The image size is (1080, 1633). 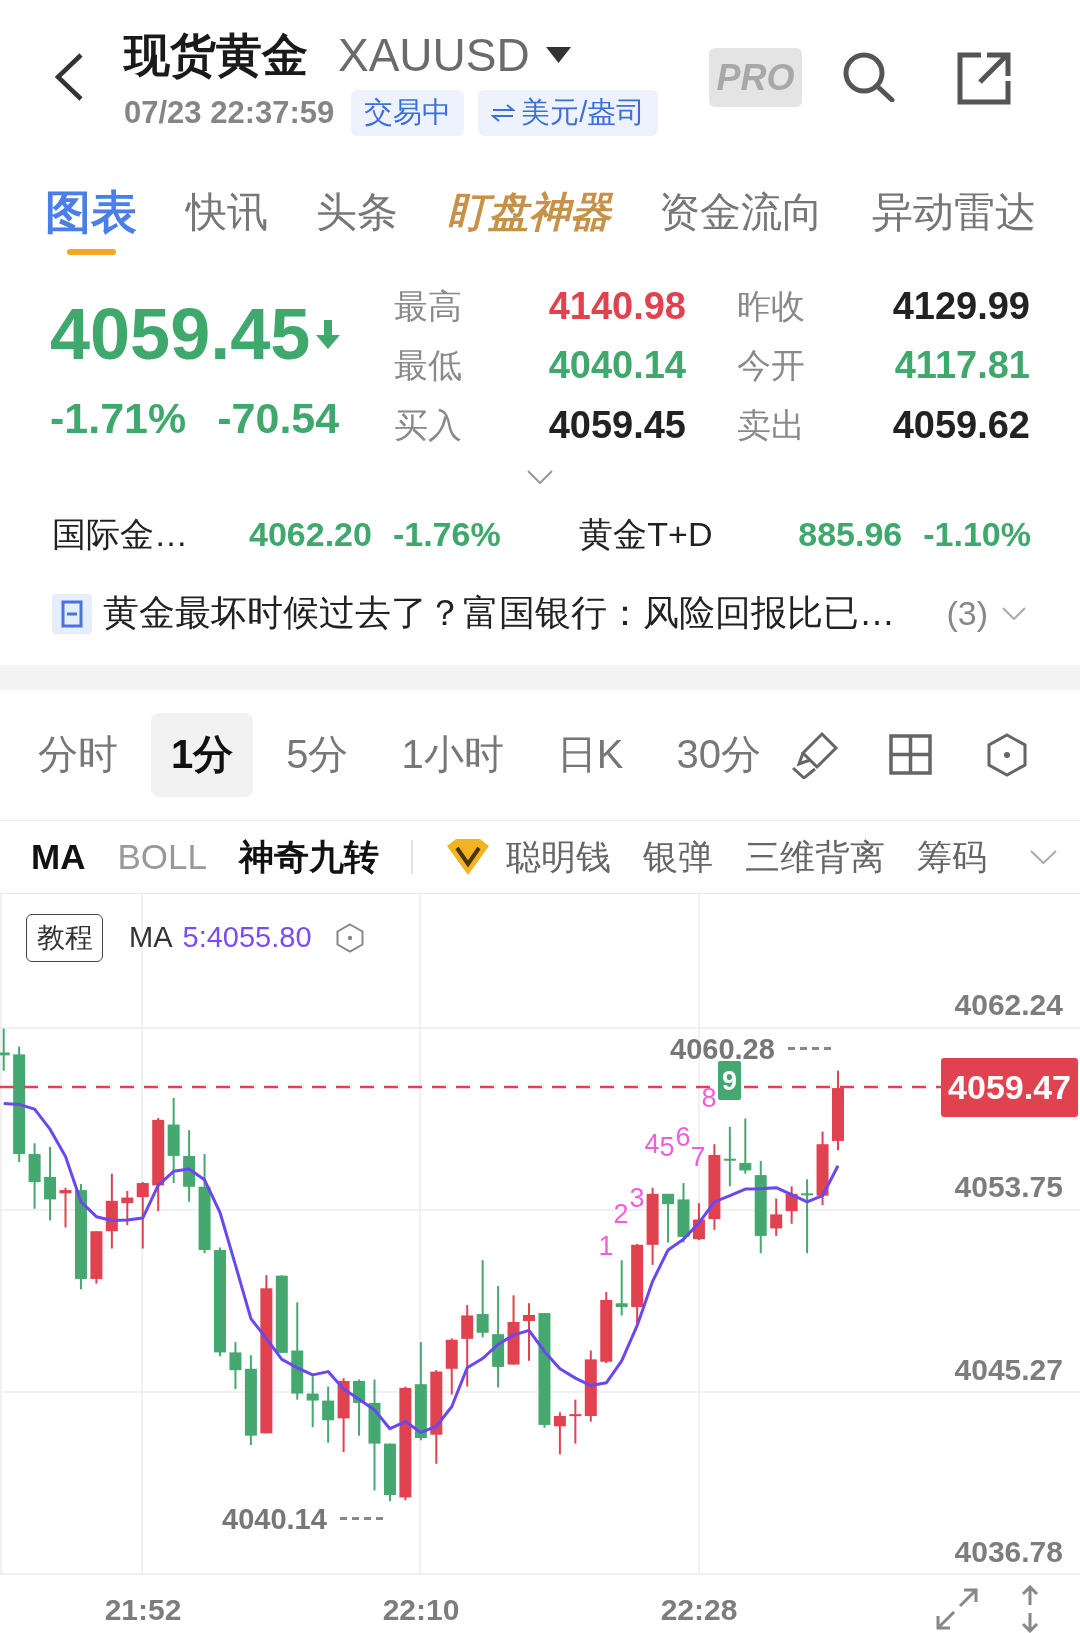 What do you see at coordinates (616, 424) in the screenshot?
I see `stat-value: 4059.45` at bounding box center [616, 424].